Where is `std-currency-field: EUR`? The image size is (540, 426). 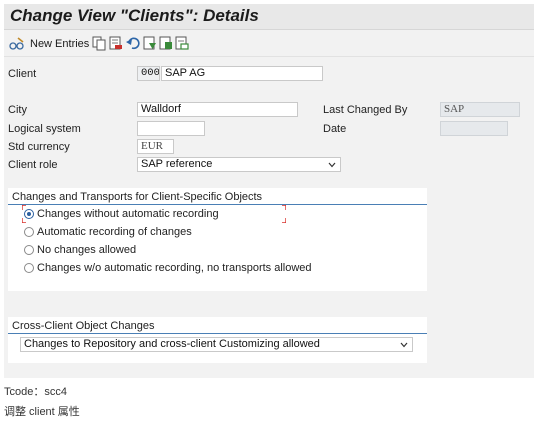 std-currency-field: EUR is located at coordinates (155, 146).